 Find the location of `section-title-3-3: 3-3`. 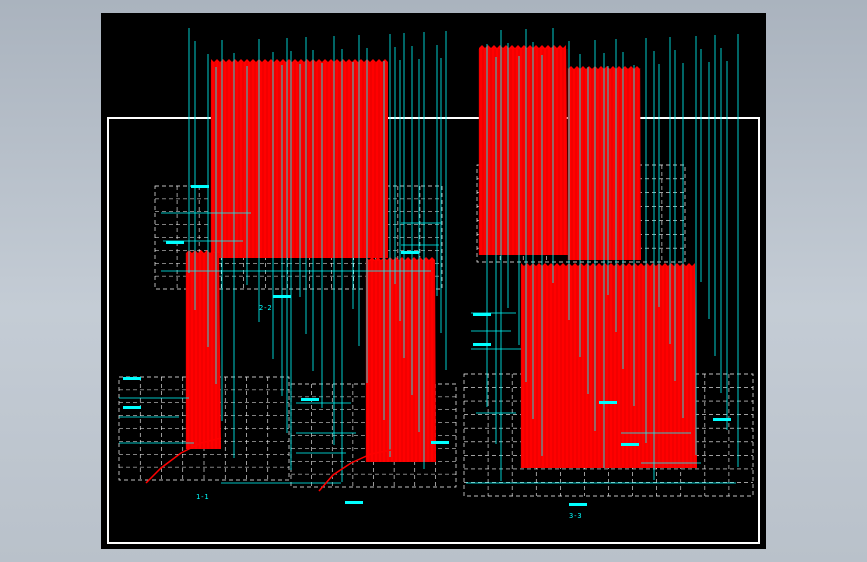

section-title-3-3: 3-3 is located at coordinates (575, 516).